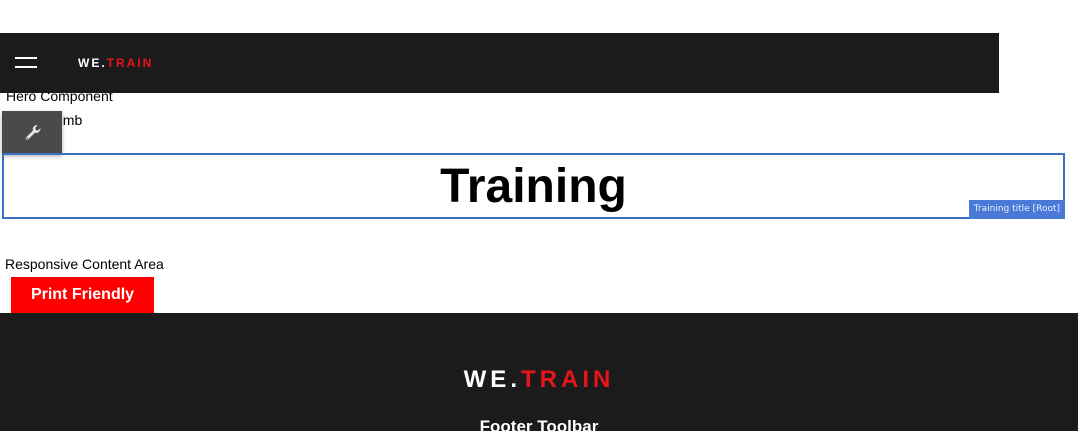  What do you see at coordinates (130, 63) in the screenshot?
I see `brand-train: TRAIN` at bounding box center [130, 63].